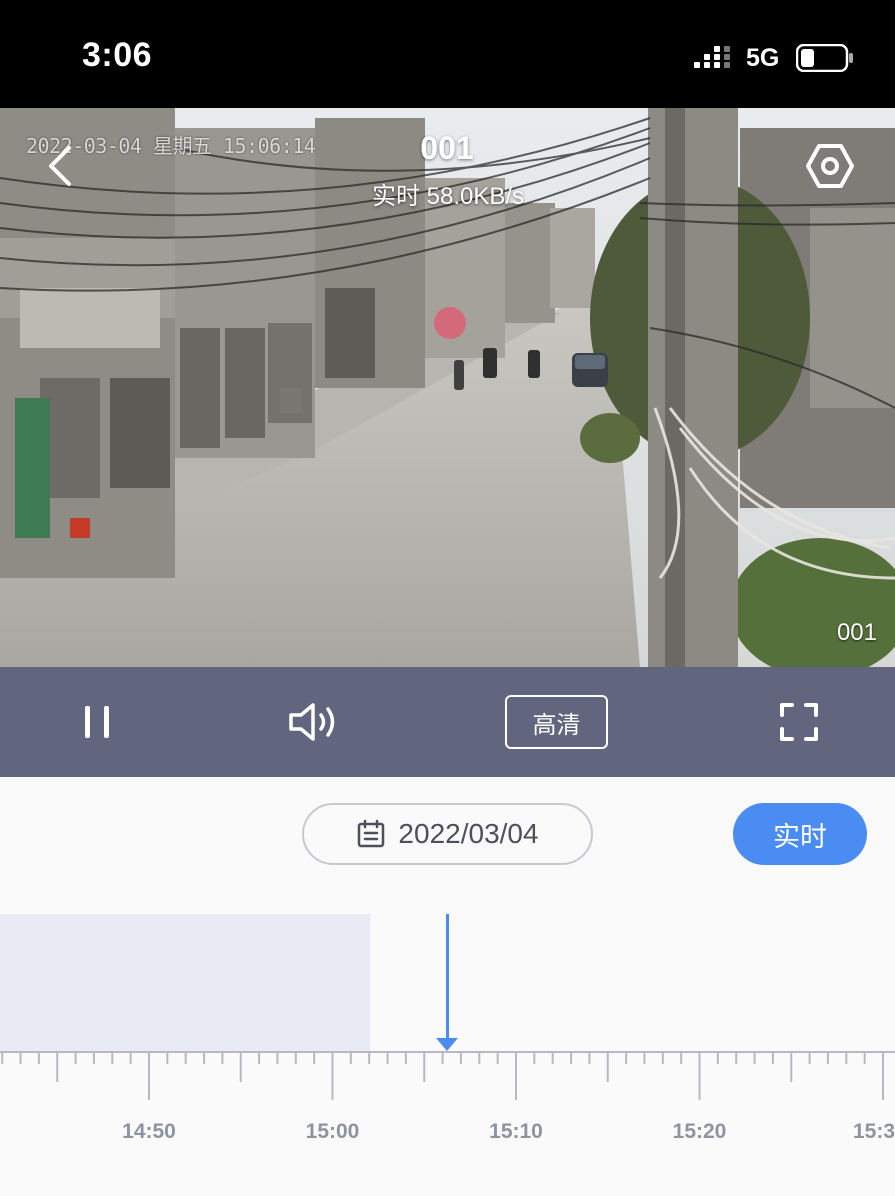 This screenshot has width=895, height=1196. Describe the element at coordinates (448, 196) in the screenshot. I see `stream-rate: 实时 58.0KB/s` at that location.